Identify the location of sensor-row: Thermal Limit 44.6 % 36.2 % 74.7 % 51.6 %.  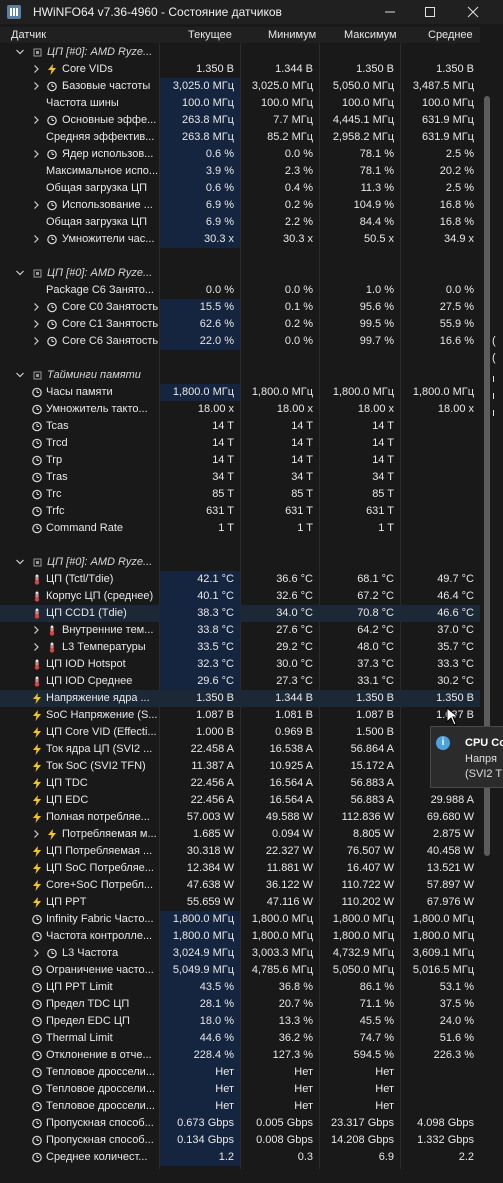
(240, 1038).